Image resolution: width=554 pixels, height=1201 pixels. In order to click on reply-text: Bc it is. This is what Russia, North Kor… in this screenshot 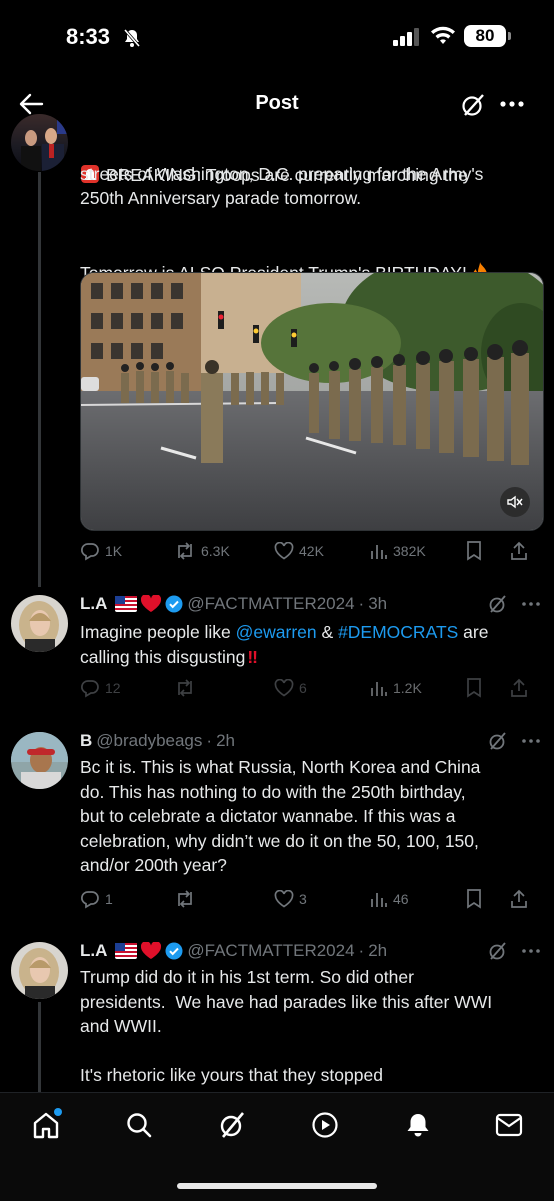, I will do `click(280, 816)`.